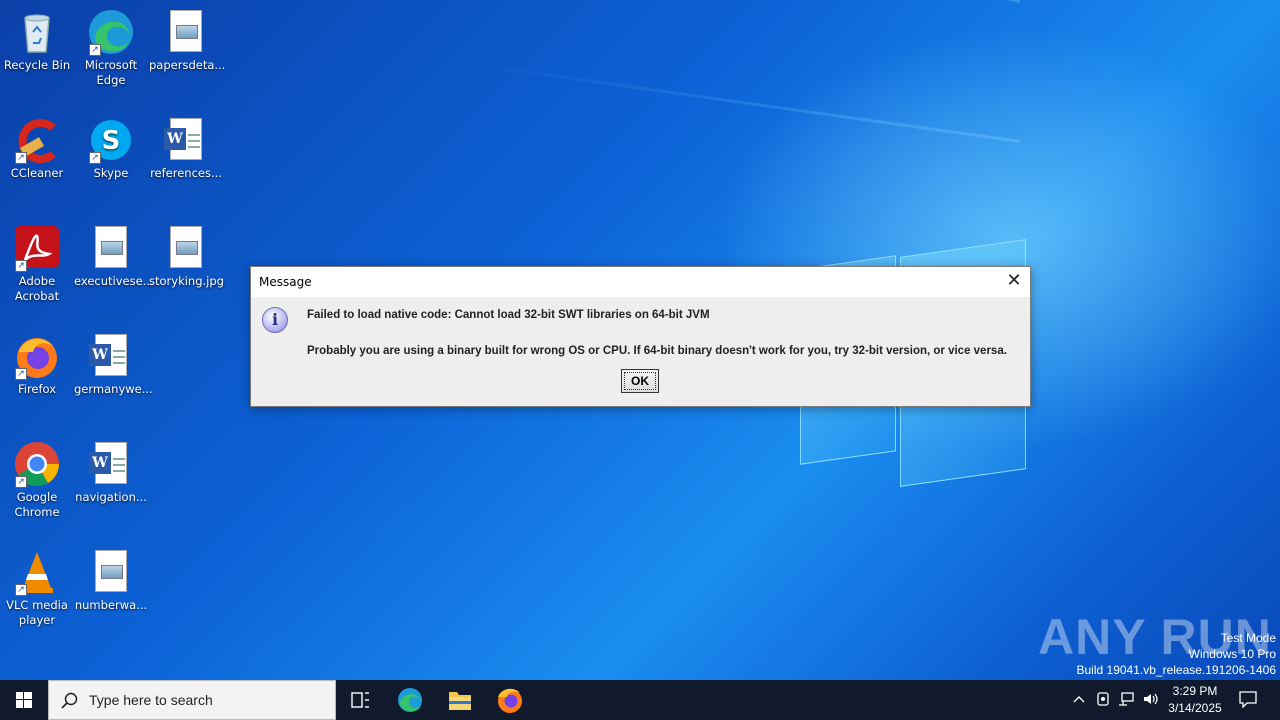  Describe the element at coordinates (285, 282) in the screenshot. I see `dialog-title: Message` at that location.